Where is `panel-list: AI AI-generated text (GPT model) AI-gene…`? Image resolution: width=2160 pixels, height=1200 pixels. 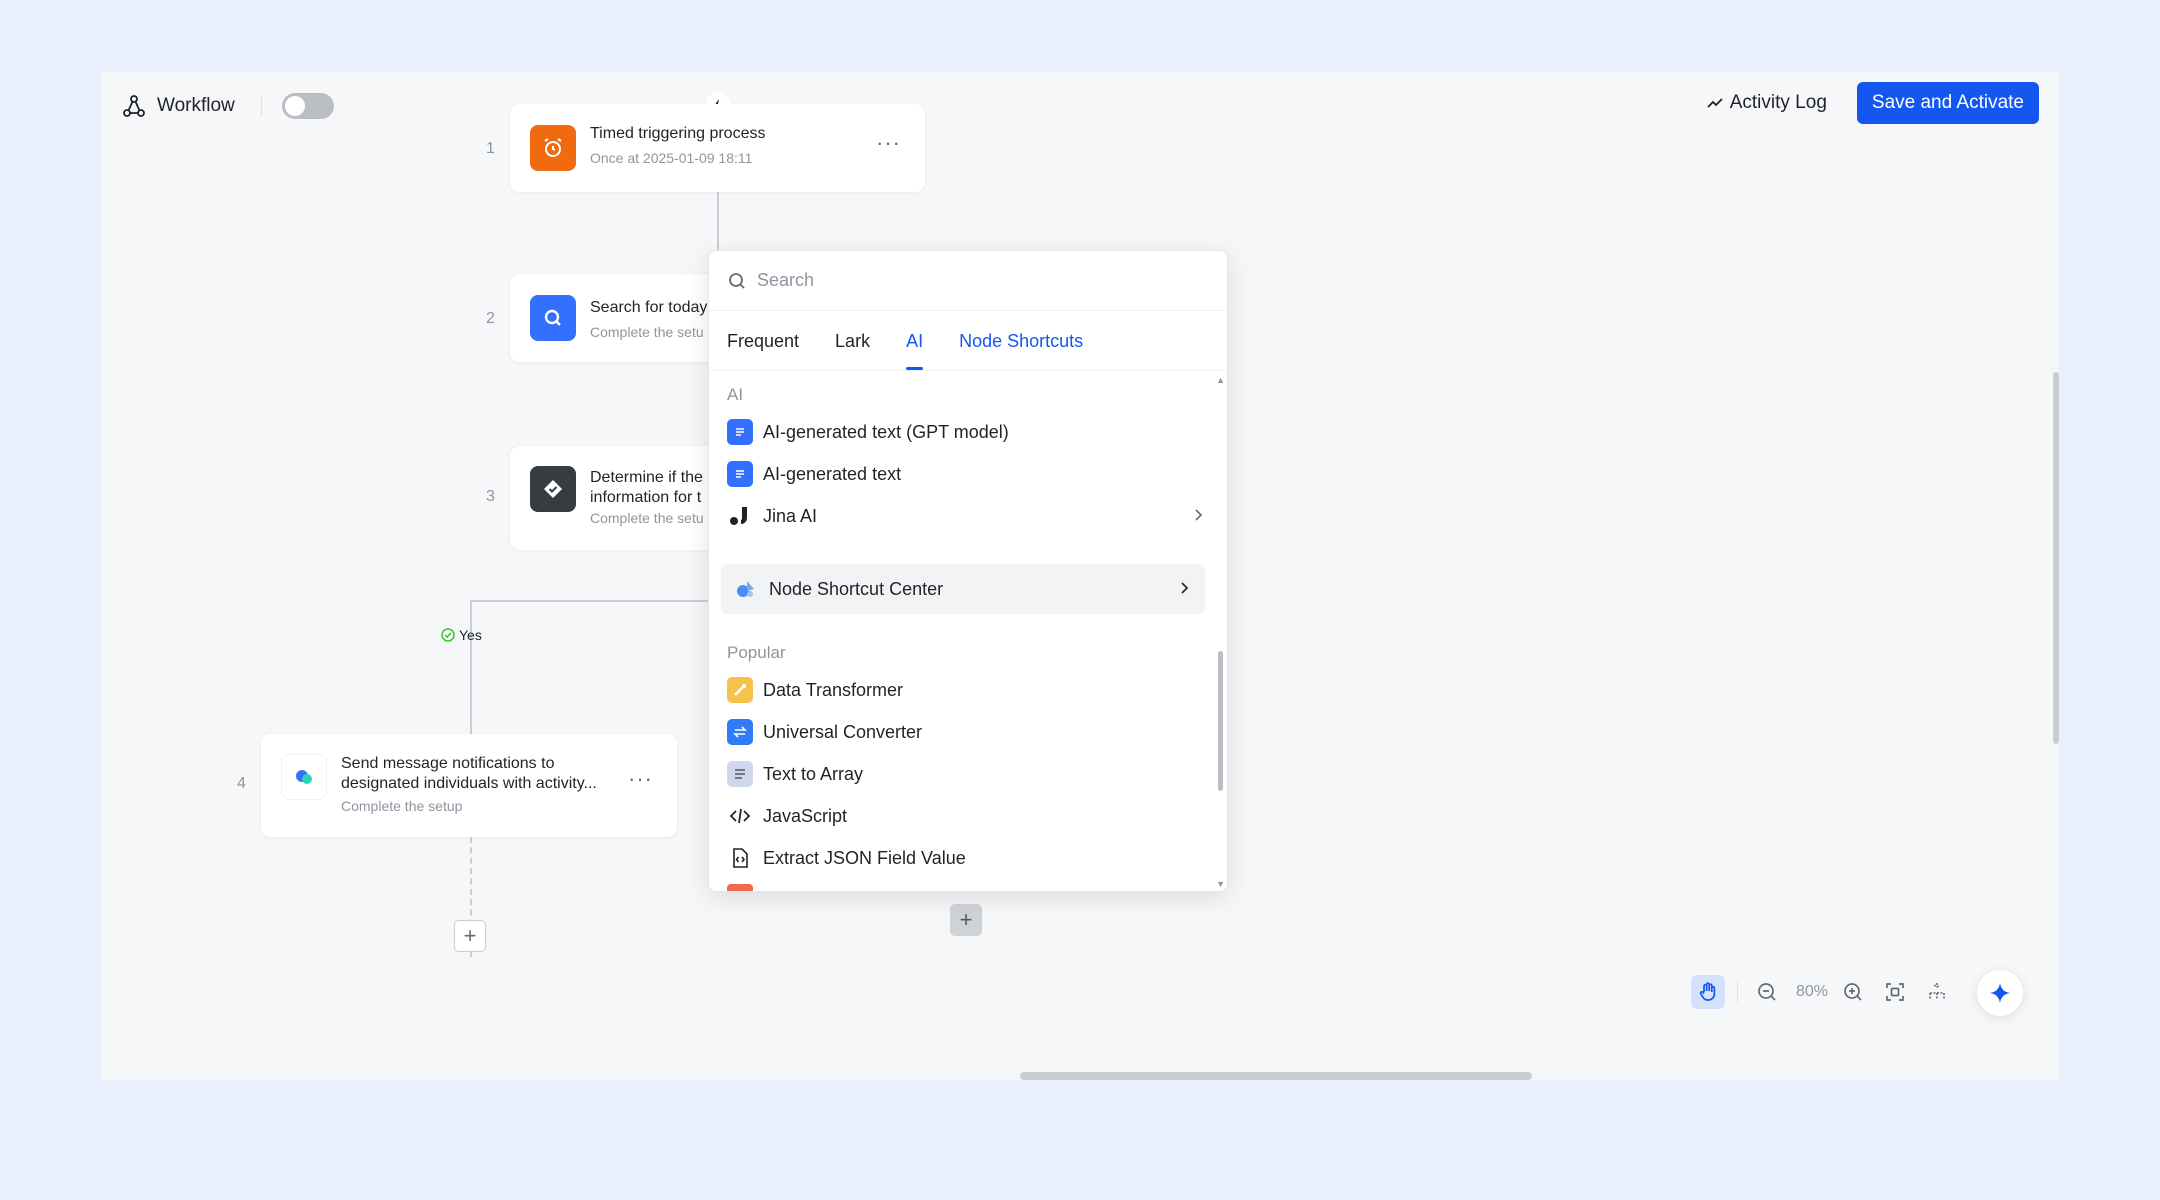 panel-list: AI AI-generated text (GPT model) AI-gene… is located at coordinates (968, 631).